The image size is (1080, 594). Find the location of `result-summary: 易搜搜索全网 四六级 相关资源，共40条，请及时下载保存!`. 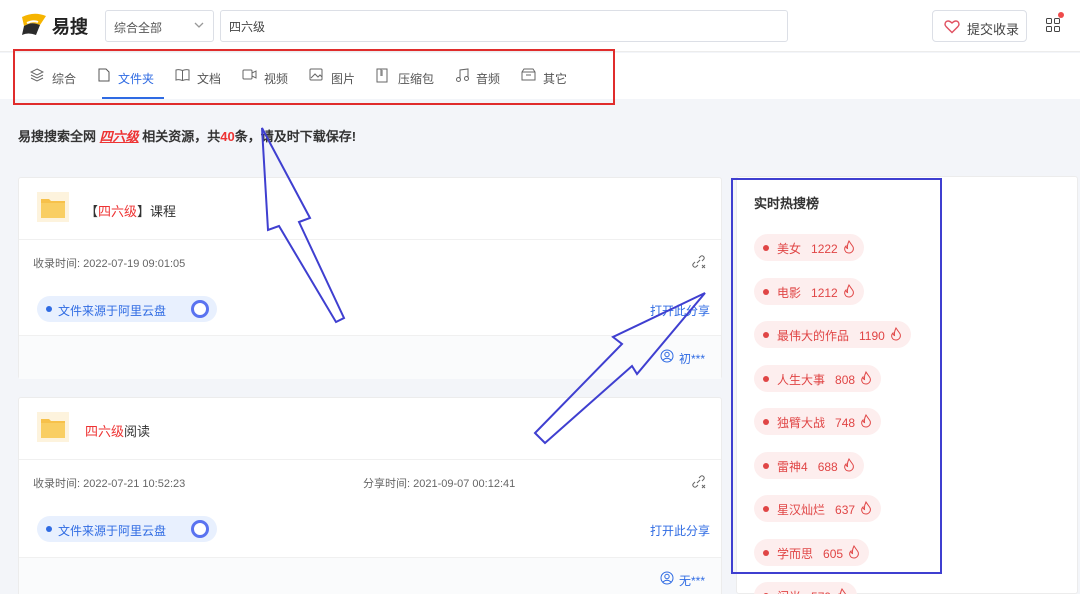

result-summary: 易搜搜索全网 四六级 相关资源，共40条，请及时下载保存! is located at coordinates (187, 135).